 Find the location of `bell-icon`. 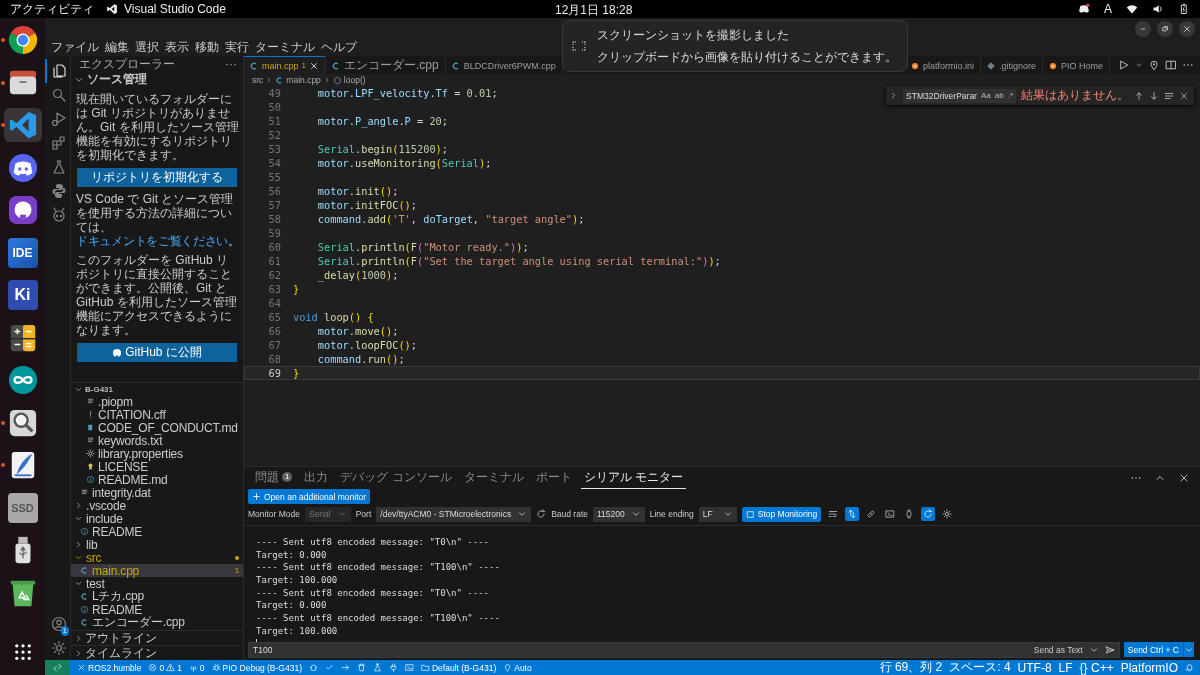

bell-icon is located at coordinates (1189, 667).